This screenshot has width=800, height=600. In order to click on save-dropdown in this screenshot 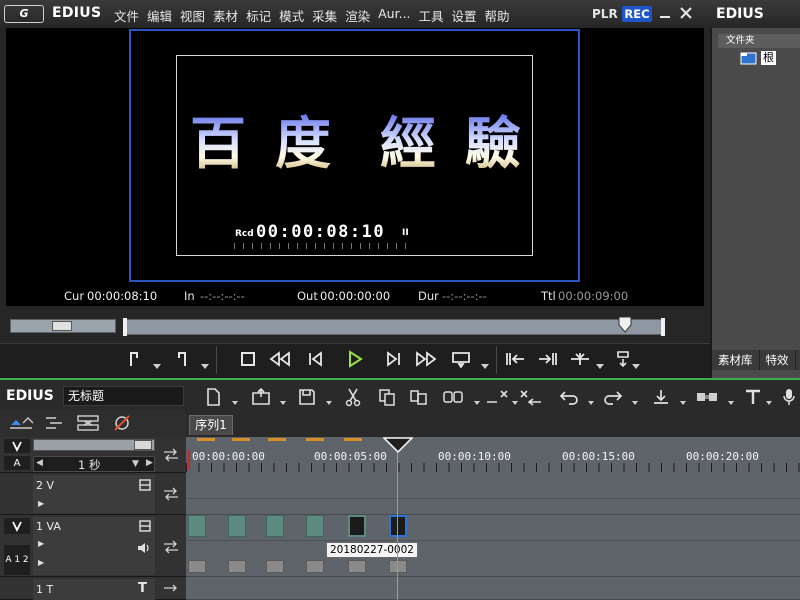, I will do `click(329, 403)`.